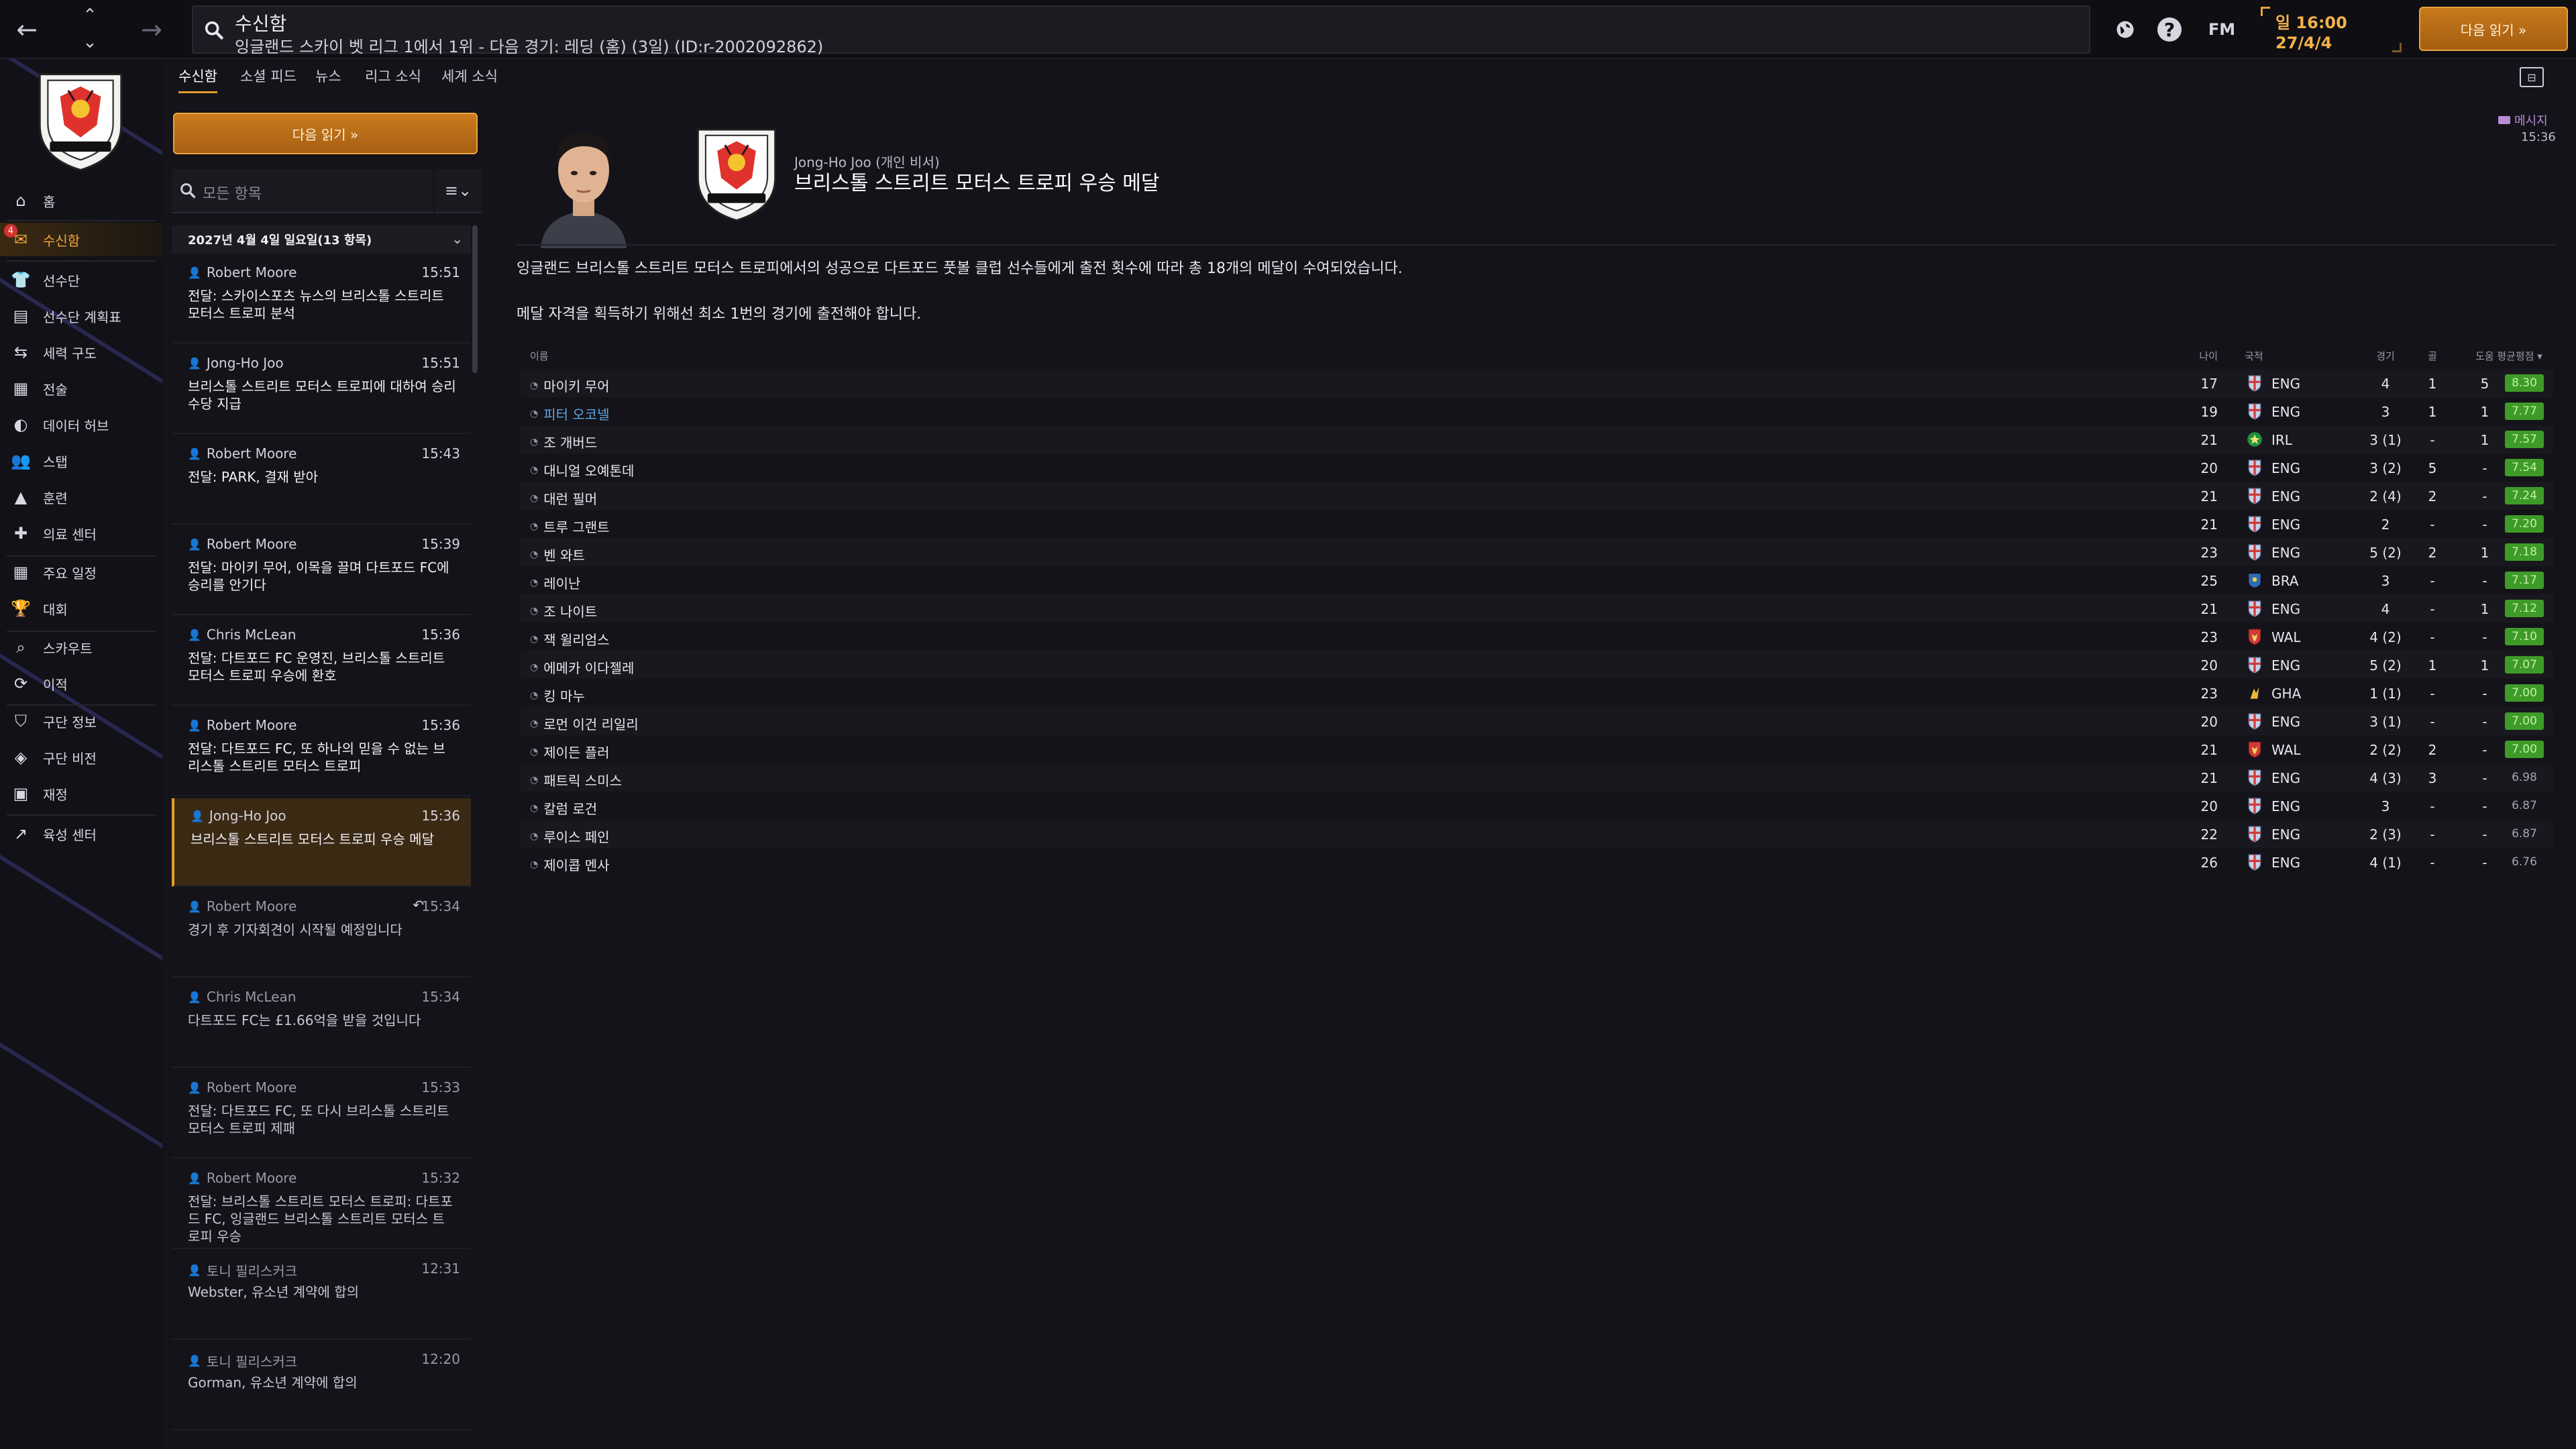 The height and width of the screenshot is (1449, 2576). Describe the element at coordinates (328, 78) in the screenshot. I see `tab-news: 뉴스` at that location.